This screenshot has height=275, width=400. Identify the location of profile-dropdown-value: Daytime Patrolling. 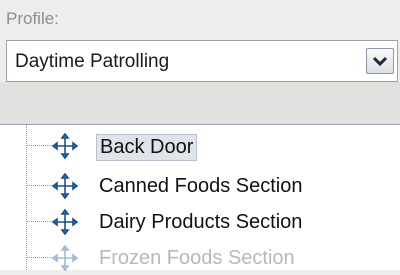
(92, 61).